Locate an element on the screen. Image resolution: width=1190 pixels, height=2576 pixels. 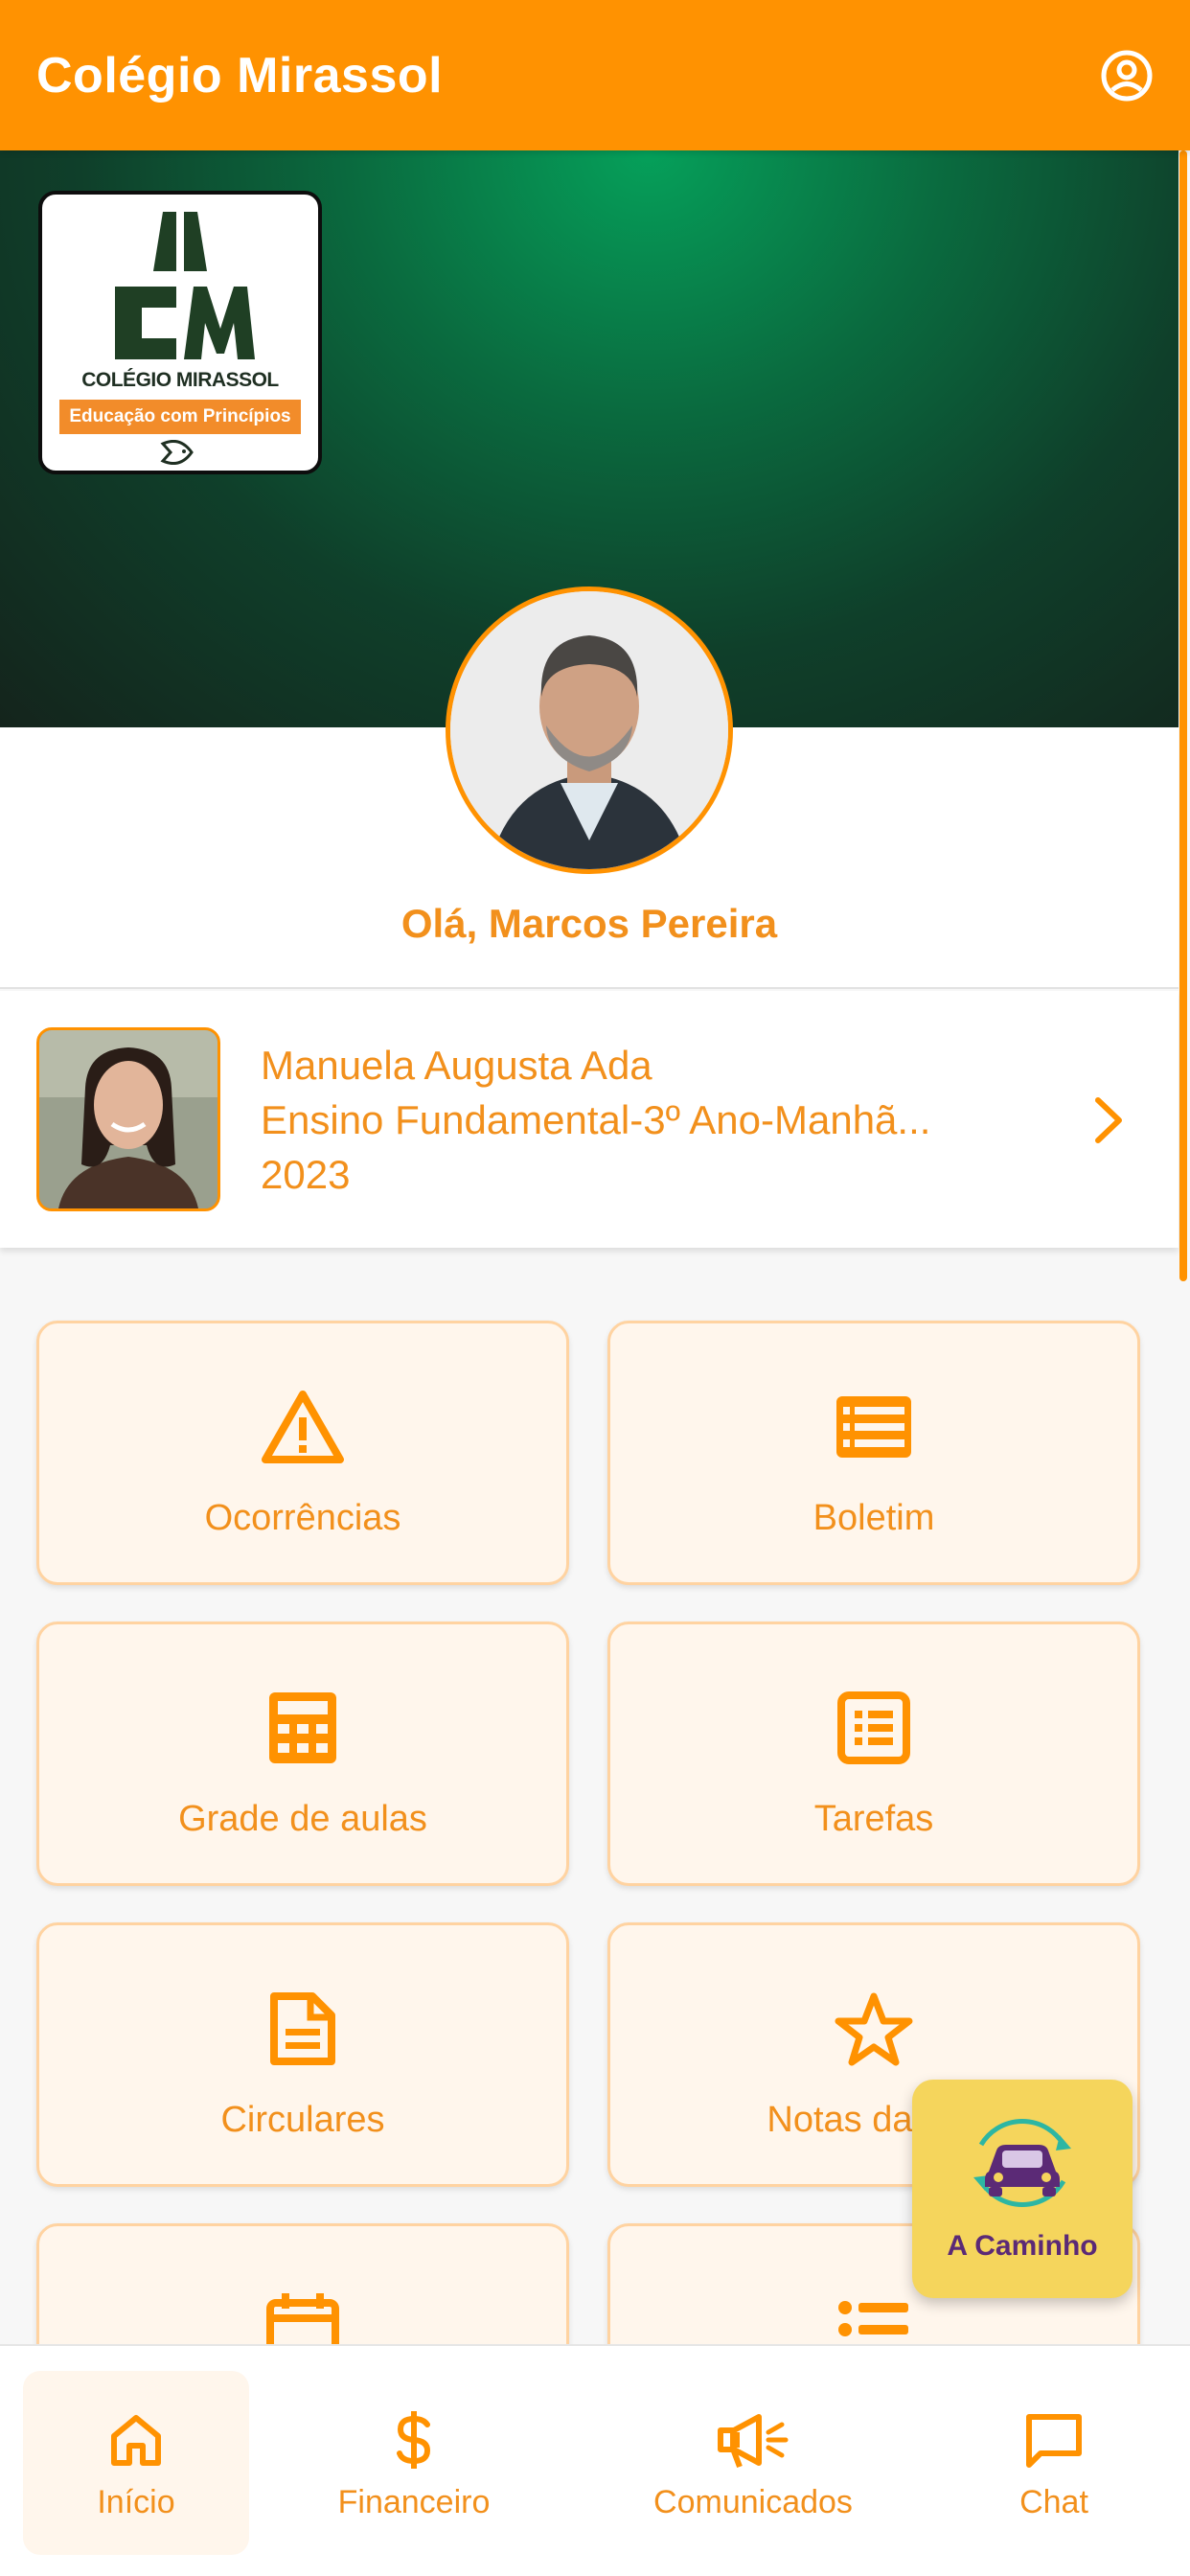
school-logo: COLÉGIO MIRASSOL Educação com Princípios is located at coordinates (180, 332).